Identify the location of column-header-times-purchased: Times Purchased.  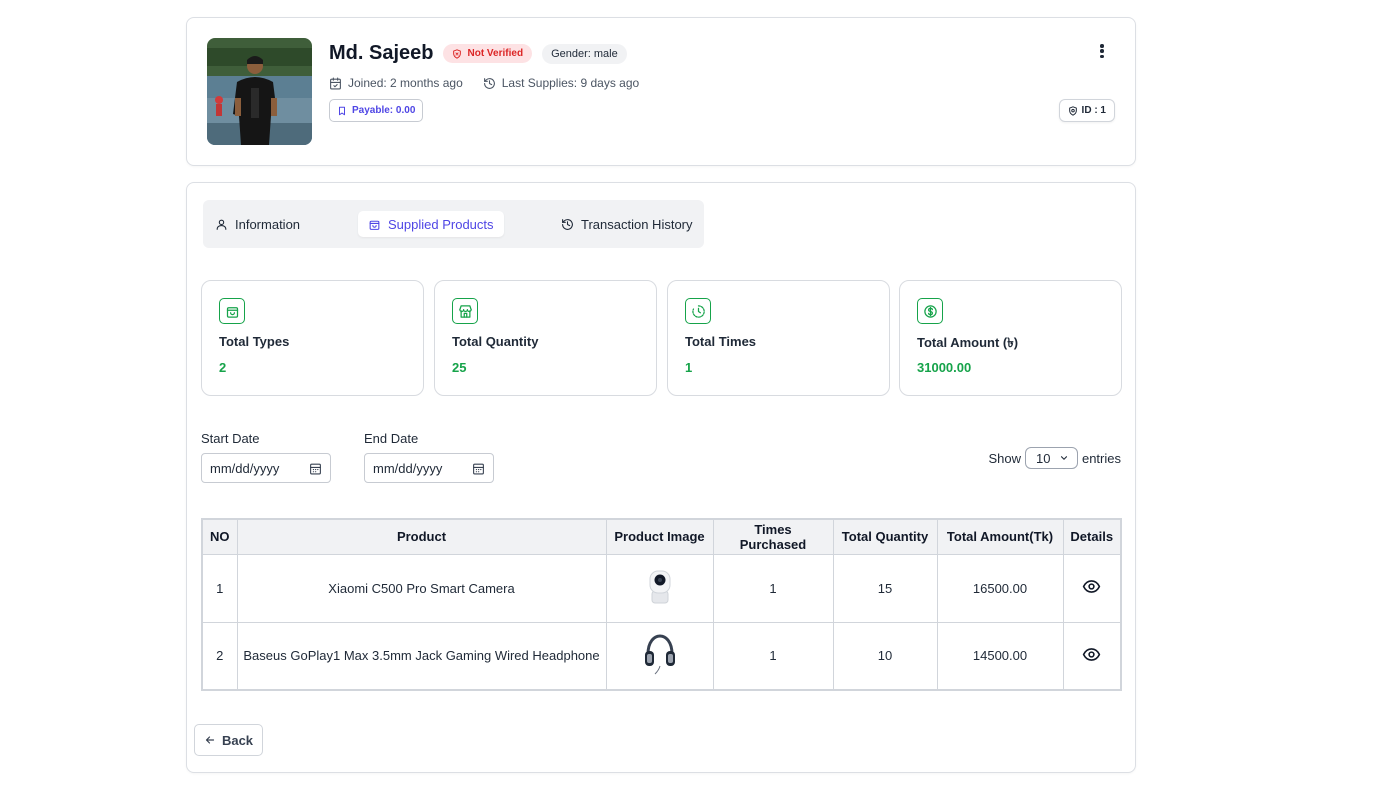
(773, 536).